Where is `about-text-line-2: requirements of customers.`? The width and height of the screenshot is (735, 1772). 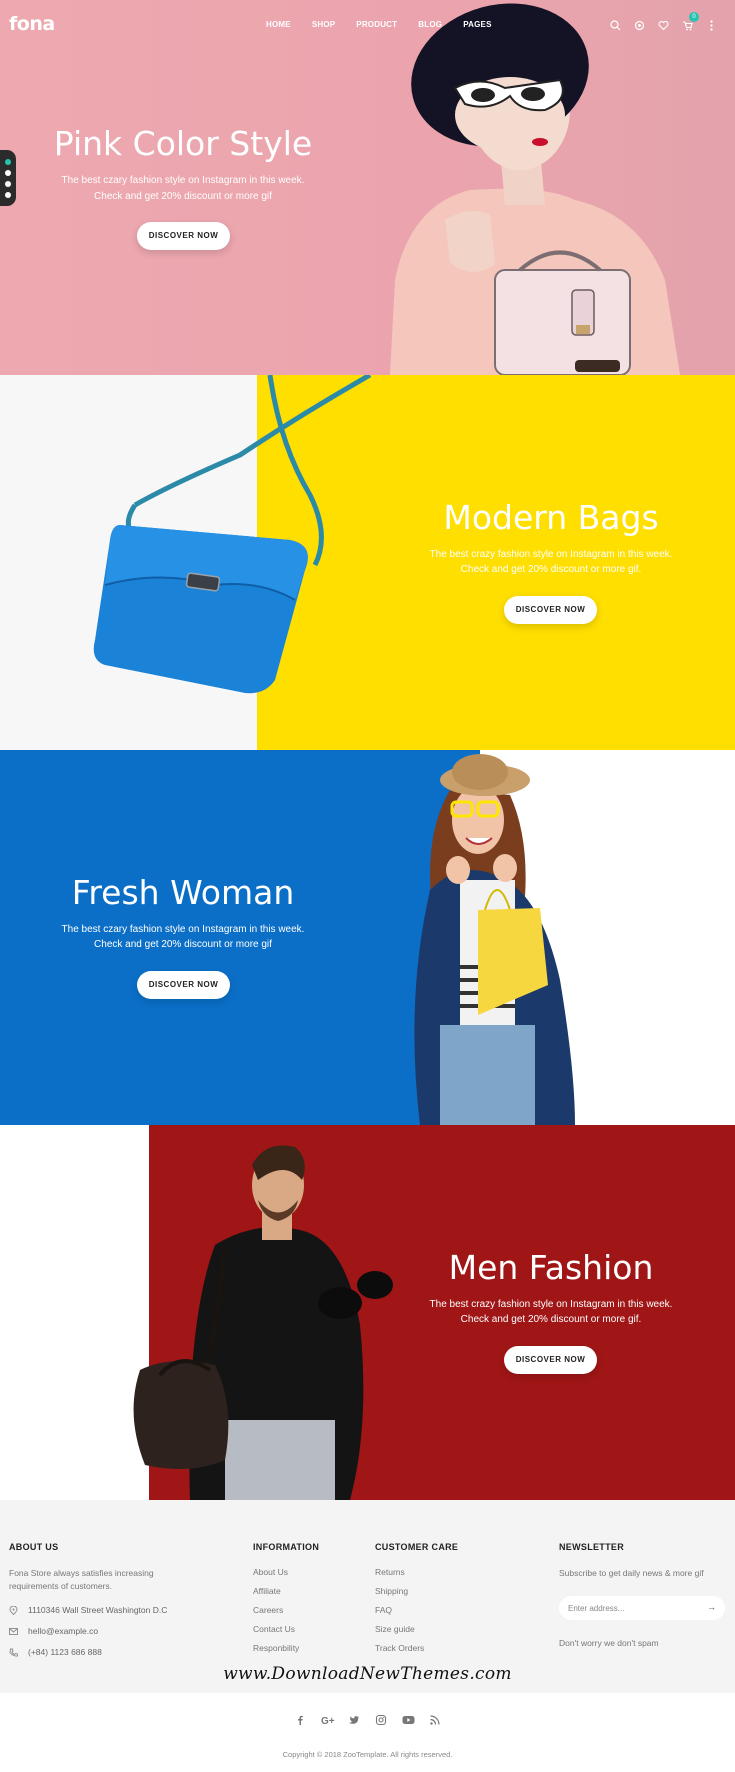
about-text-line-2: requirements of customers. is located at coordinates (60, 1586).